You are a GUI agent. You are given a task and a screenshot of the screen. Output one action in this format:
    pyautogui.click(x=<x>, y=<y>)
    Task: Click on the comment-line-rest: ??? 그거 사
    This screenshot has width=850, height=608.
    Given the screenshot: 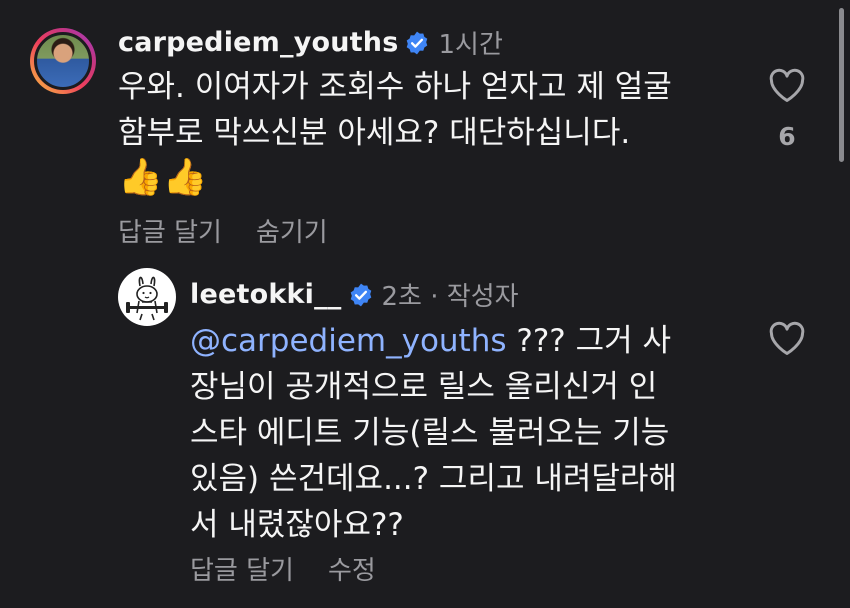 What is the action you would take?
    pyautogui.click(x=588, y=341)
    